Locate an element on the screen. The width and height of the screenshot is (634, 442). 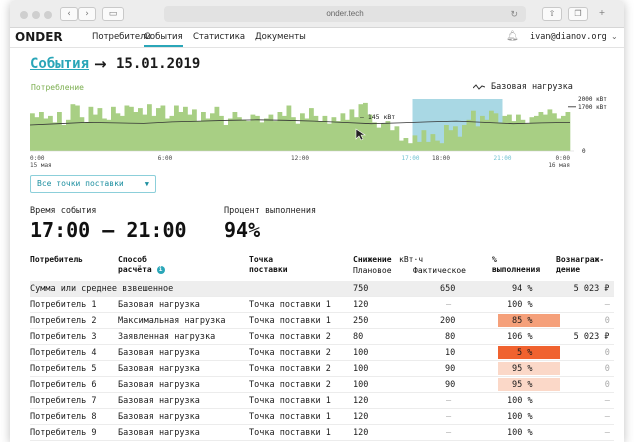
new-tab-icon: + is located at coordinates (602, 14).